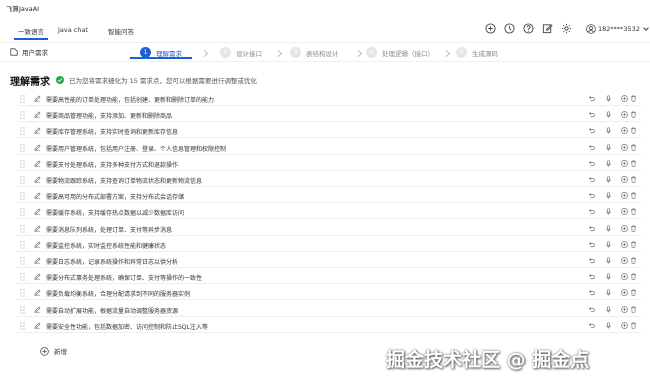 This screenshot has width=650, height=386. I want to click on requirement-text: 需要用户管理系统，包括用户注册、登录、个人信息管理和权限控制, so click(136, 148).